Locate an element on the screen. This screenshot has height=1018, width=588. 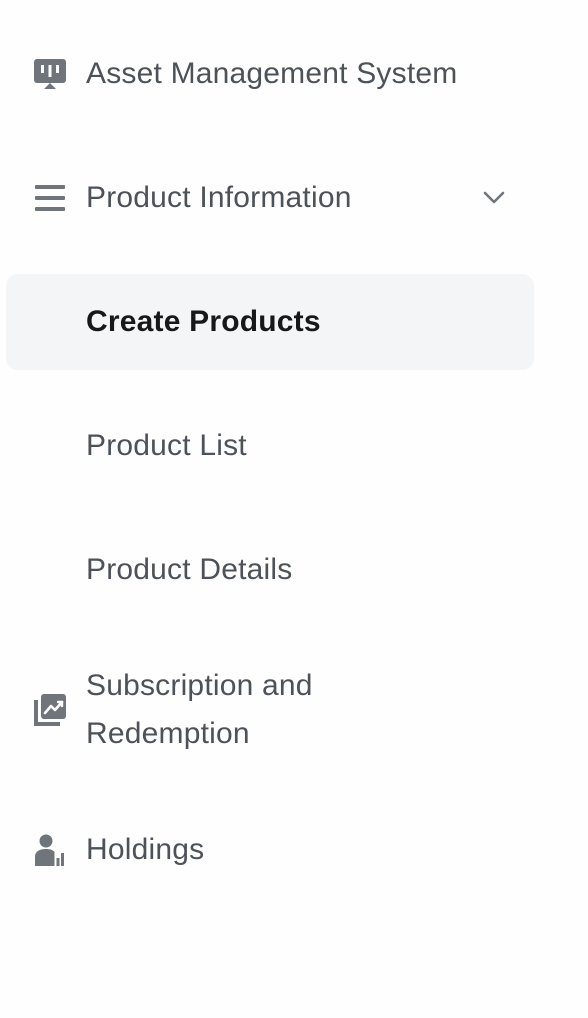
sidebar-item-product-information: Product Information is located at coordinates (270, 198).